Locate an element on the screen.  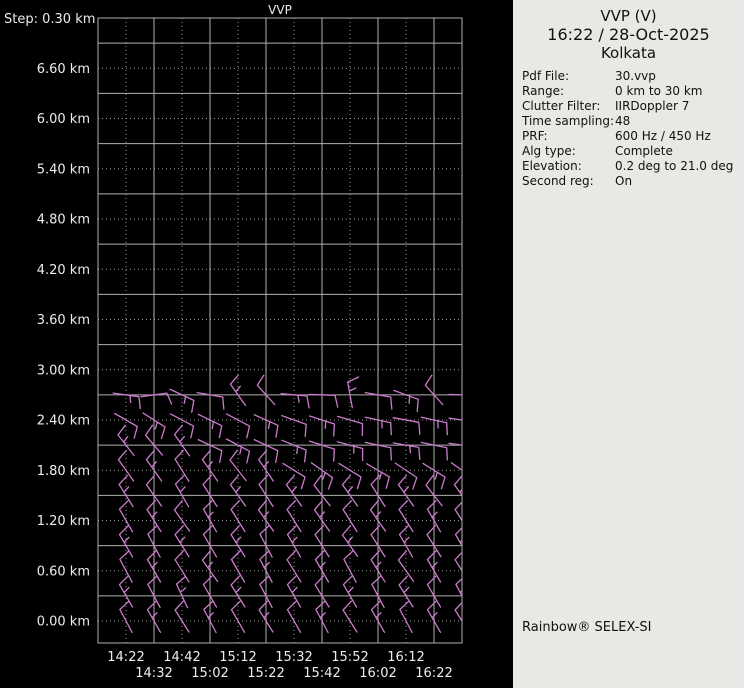
svg-text: 4.20 km is located at coordinates (63, 270).